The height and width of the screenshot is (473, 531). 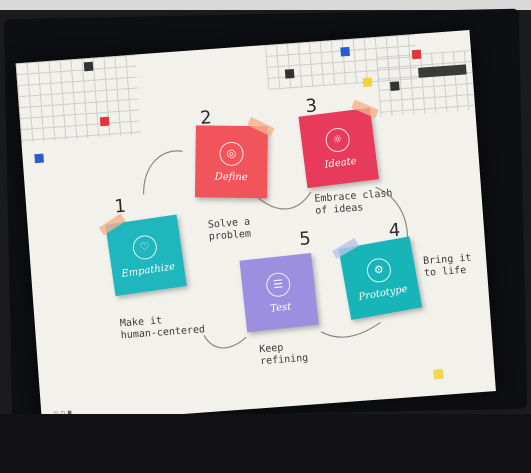 I want to click on note-title: Test, so click(x=280, y=307).